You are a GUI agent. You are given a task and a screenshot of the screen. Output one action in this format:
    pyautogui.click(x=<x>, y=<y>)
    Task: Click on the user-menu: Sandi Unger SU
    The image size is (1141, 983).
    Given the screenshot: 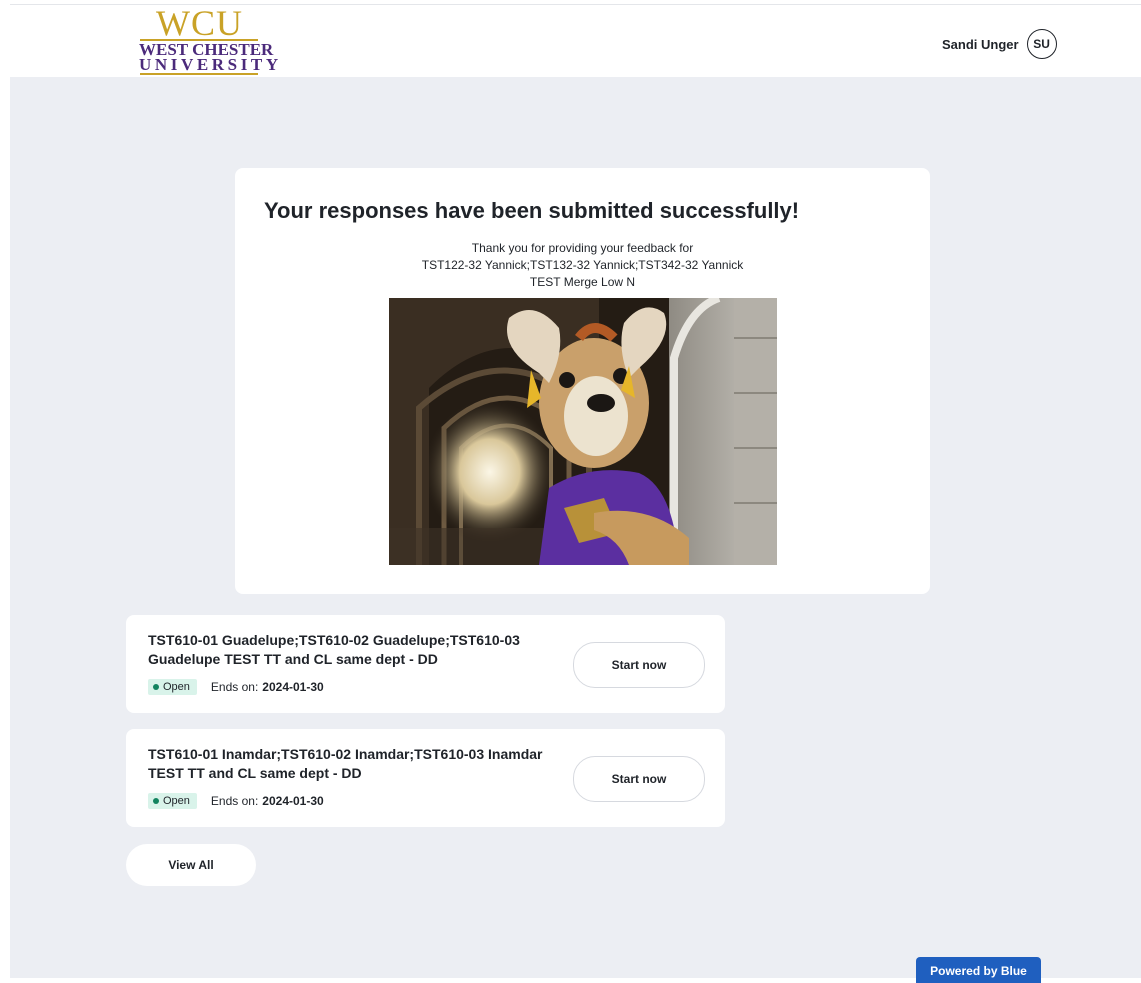 What is the action you would take?
    pyautogui.click(x=999, y=44)
    